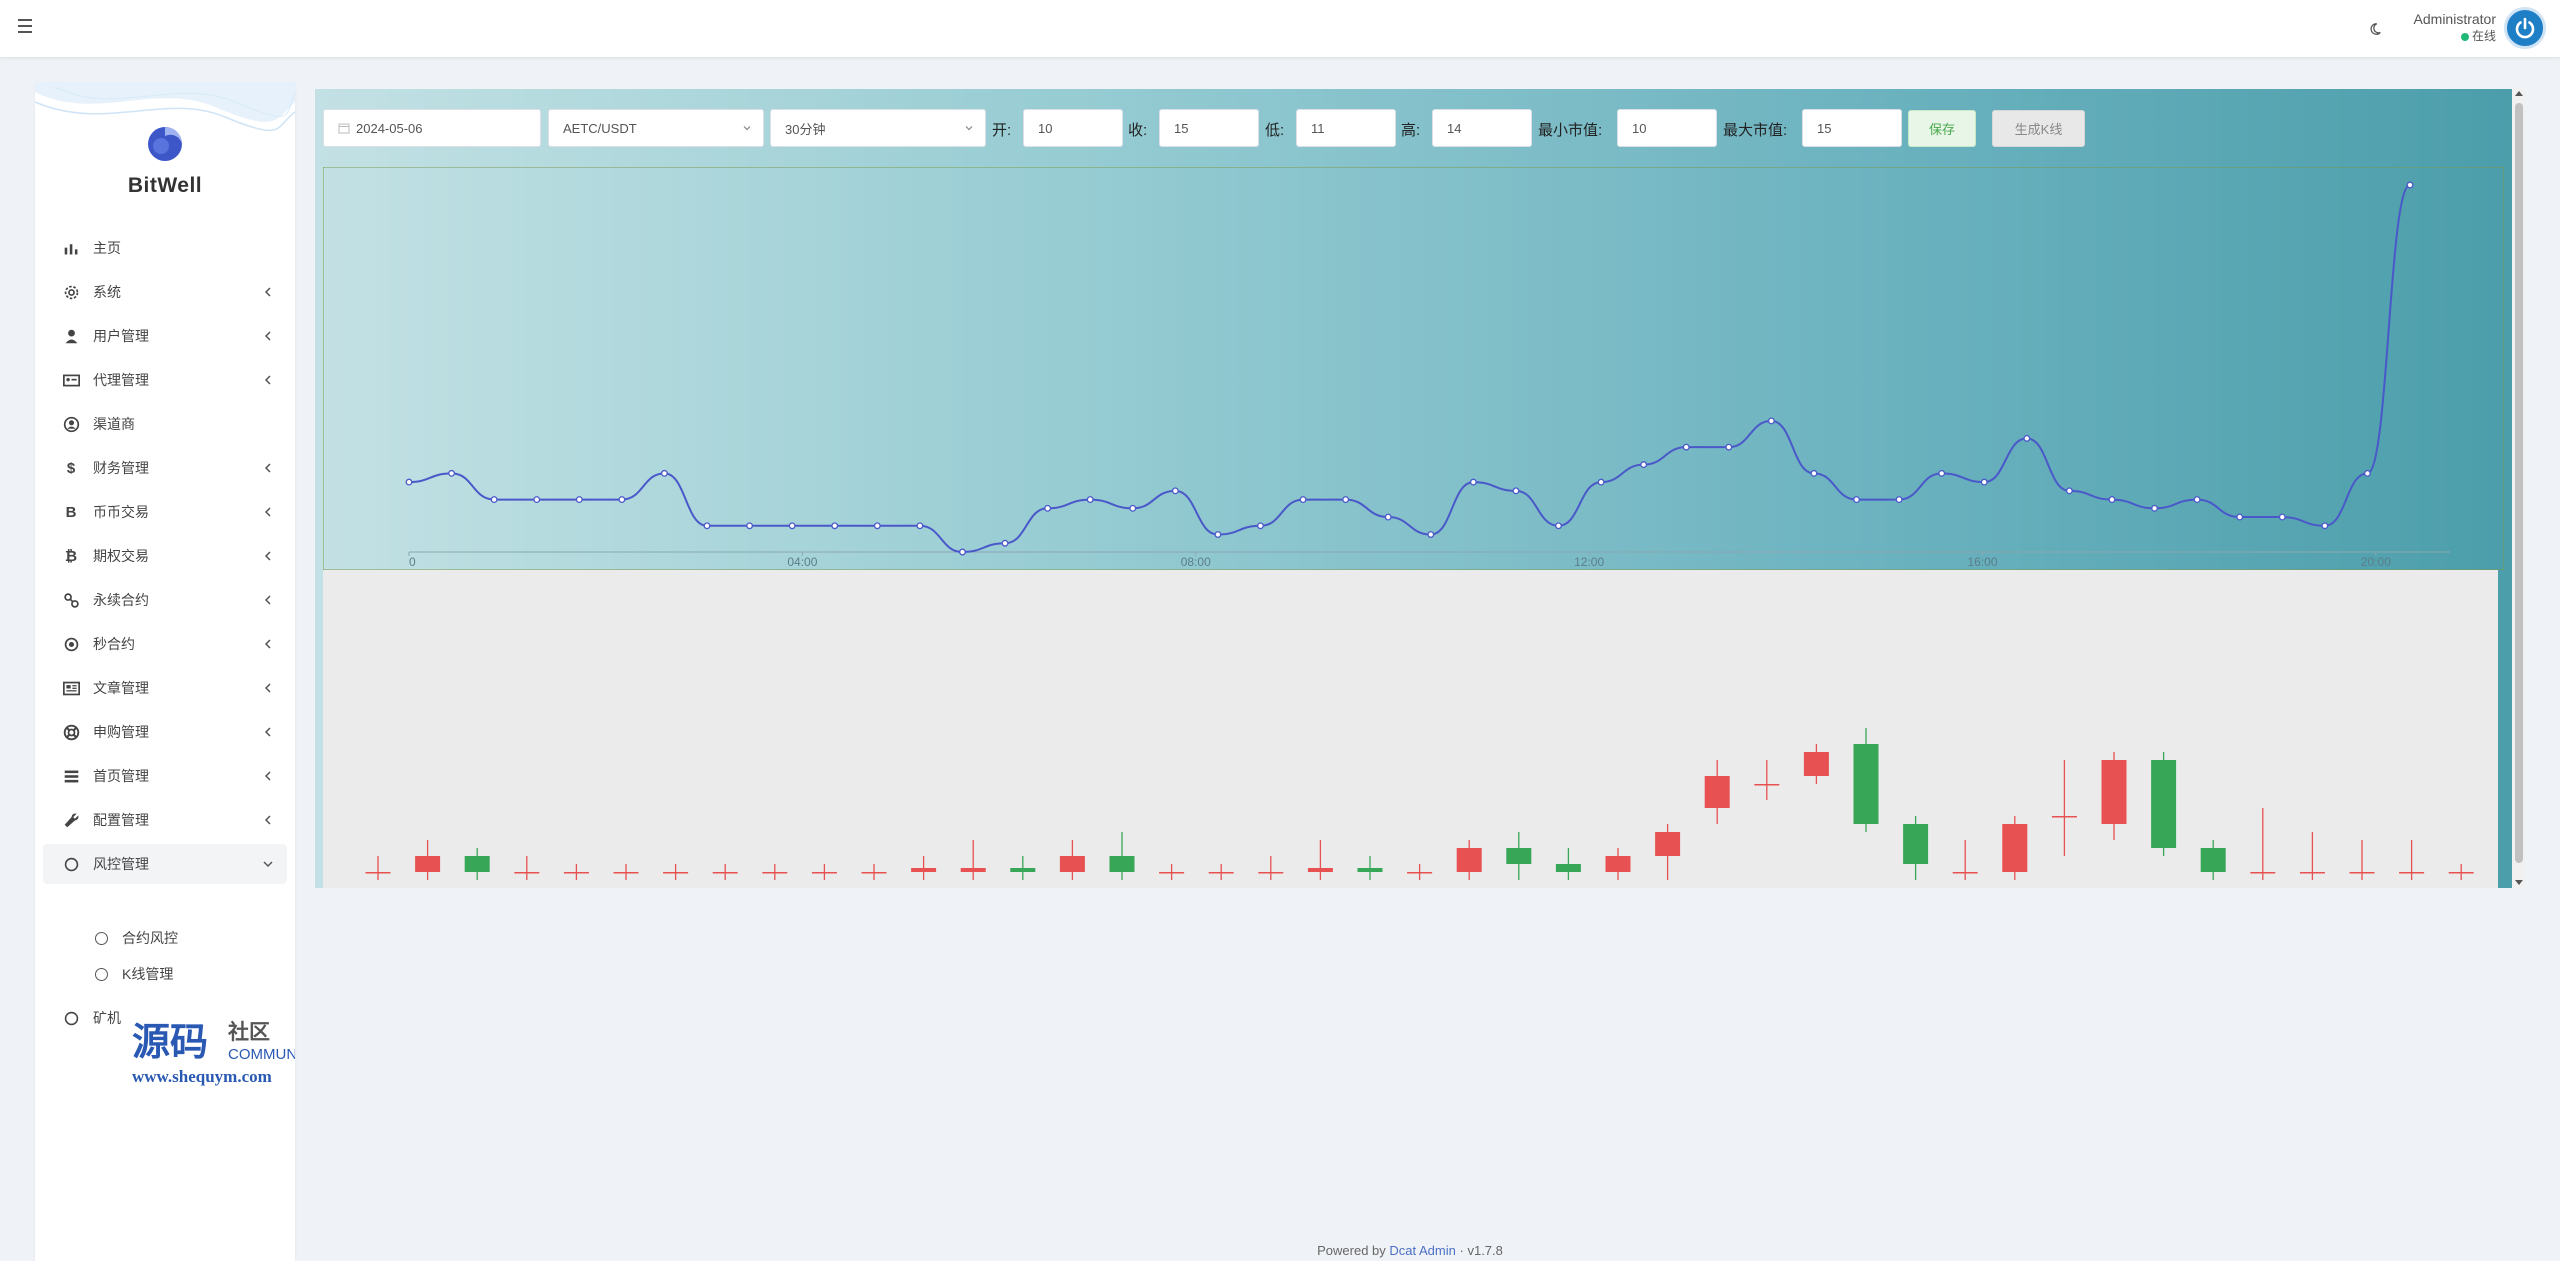 This screenshot has height=1261, width=2560. I want to click on min-cap-input: 10, so click(1667, 128).